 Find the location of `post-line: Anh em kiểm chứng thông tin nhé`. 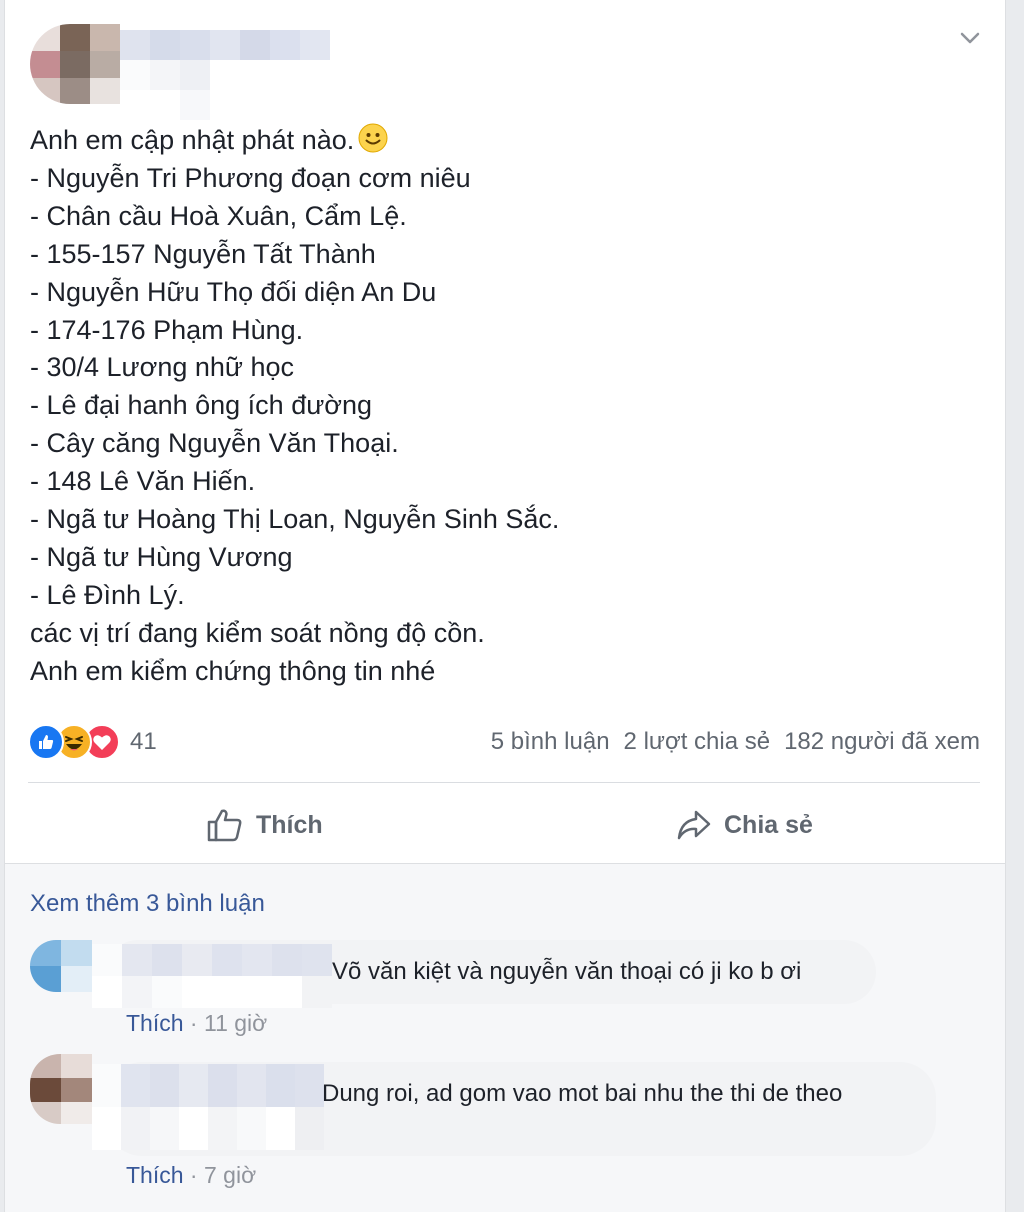

post-line: Anh em kiểm chứng thông tin nhé is located at coordinates (233, 670).